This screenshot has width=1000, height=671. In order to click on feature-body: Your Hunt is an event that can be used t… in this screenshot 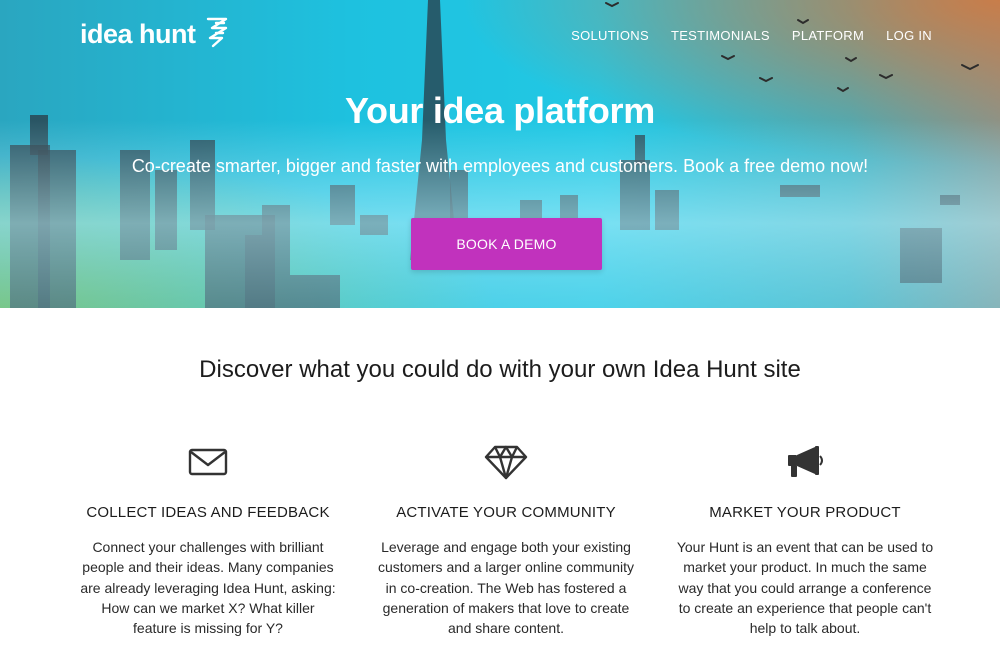, I will do `click(805, 588)`.